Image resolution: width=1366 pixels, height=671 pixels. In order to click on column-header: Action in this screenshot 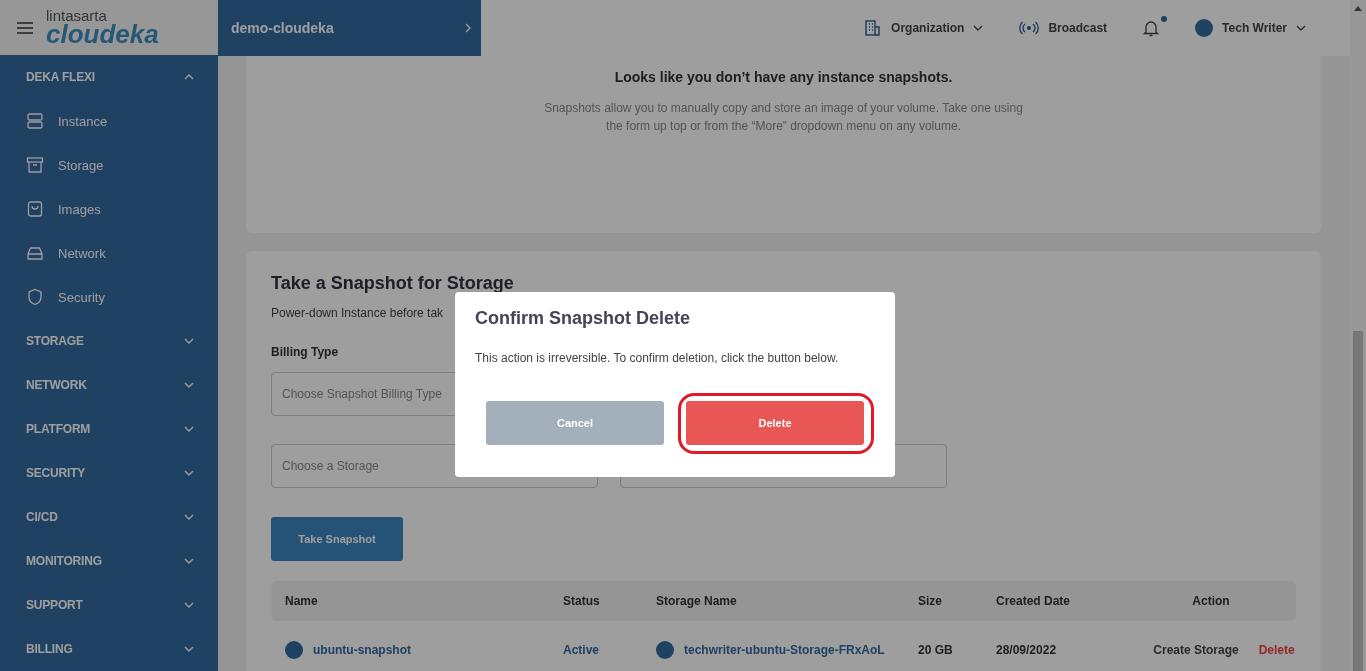, I will do `click(1211, 601)`.